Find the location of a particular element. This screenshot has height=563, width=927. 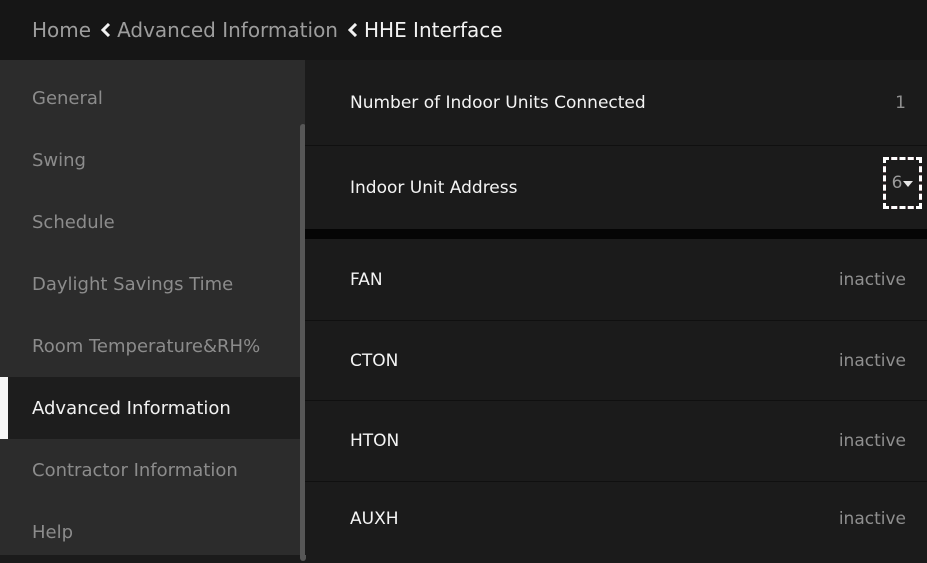

sidebar-item-label: General is located at coordinates (67, 98).